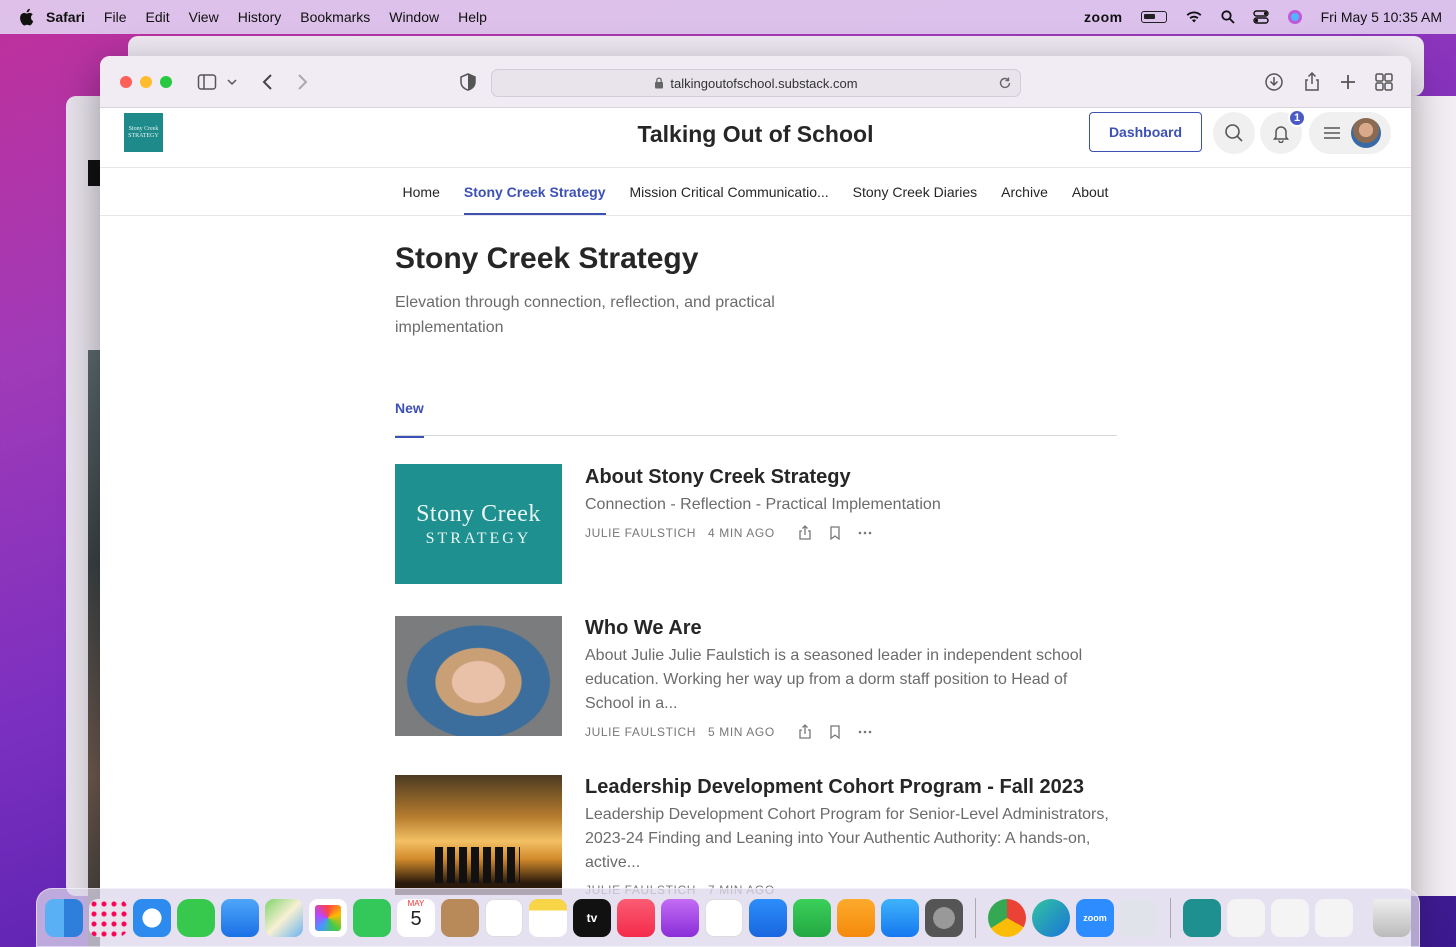  What do you see at coordinates (478, 513) in the screenshot?
I see `thumbnail-logo-text: Stony Creek` at bounding box center [478, 513].